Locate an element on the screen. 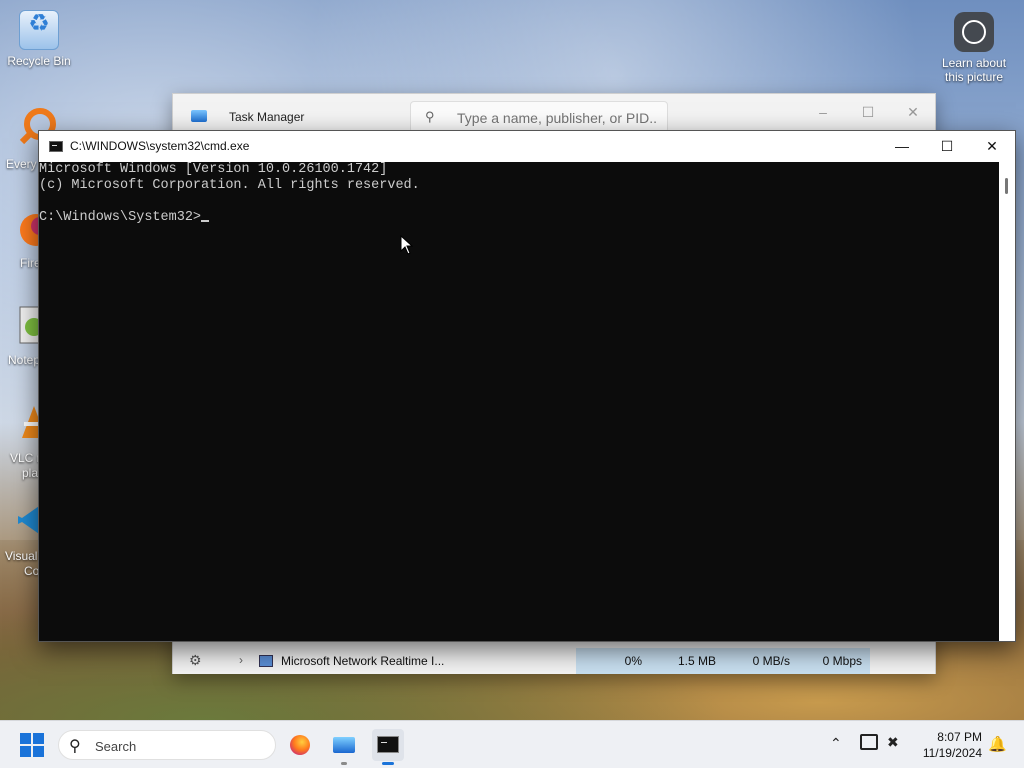 This screenshot has height=768, width=1024. cmd-title: C:\WINDOWS\system32\cmd.exe is located at coordinates (160, 146).